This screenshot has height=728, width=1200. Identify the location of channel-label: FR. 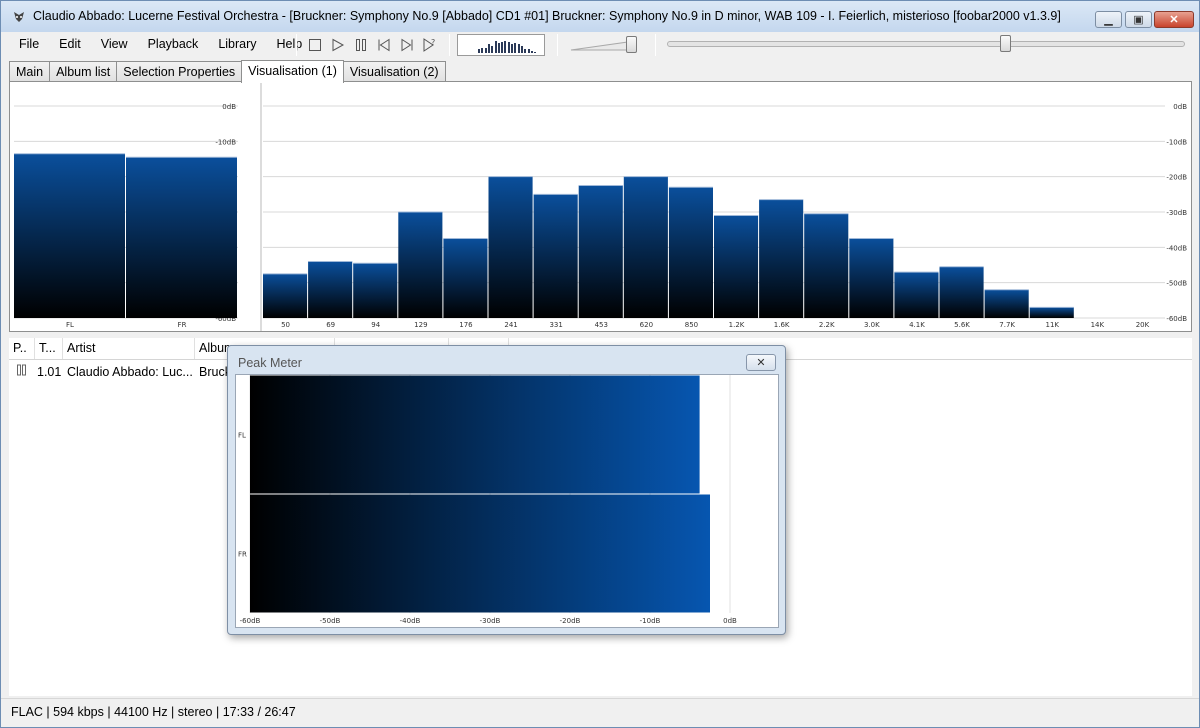
(242, 555).